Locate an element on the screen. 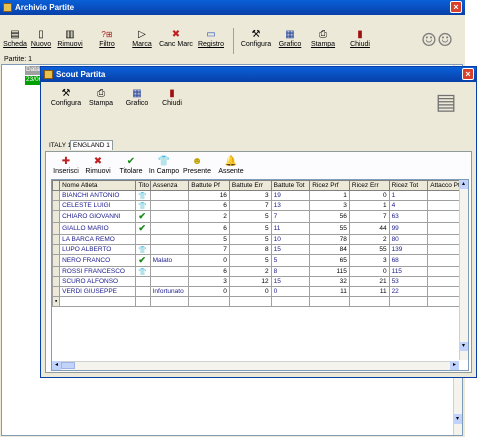  athlete-name-cell: ROSSI FRANCESCO is located at coordinates (98, 271).